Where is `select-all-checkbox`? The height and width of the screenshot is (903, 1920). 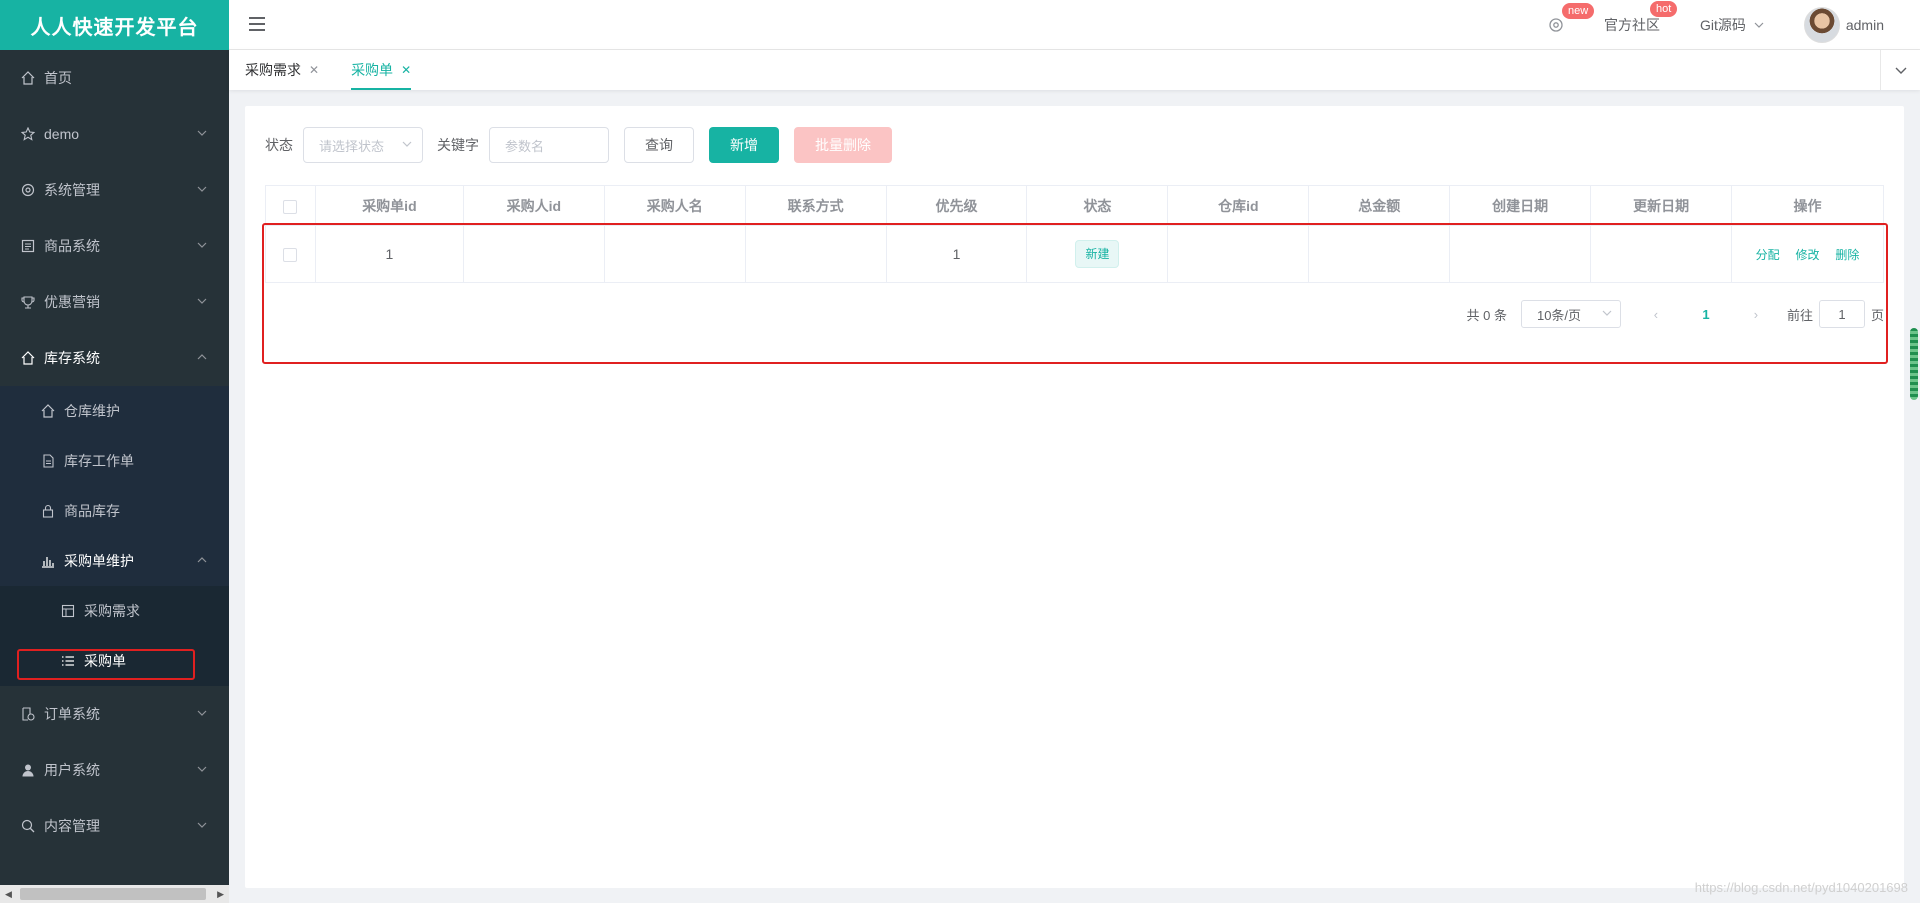 select-all-checkbox is located at coordinates (290, 206).